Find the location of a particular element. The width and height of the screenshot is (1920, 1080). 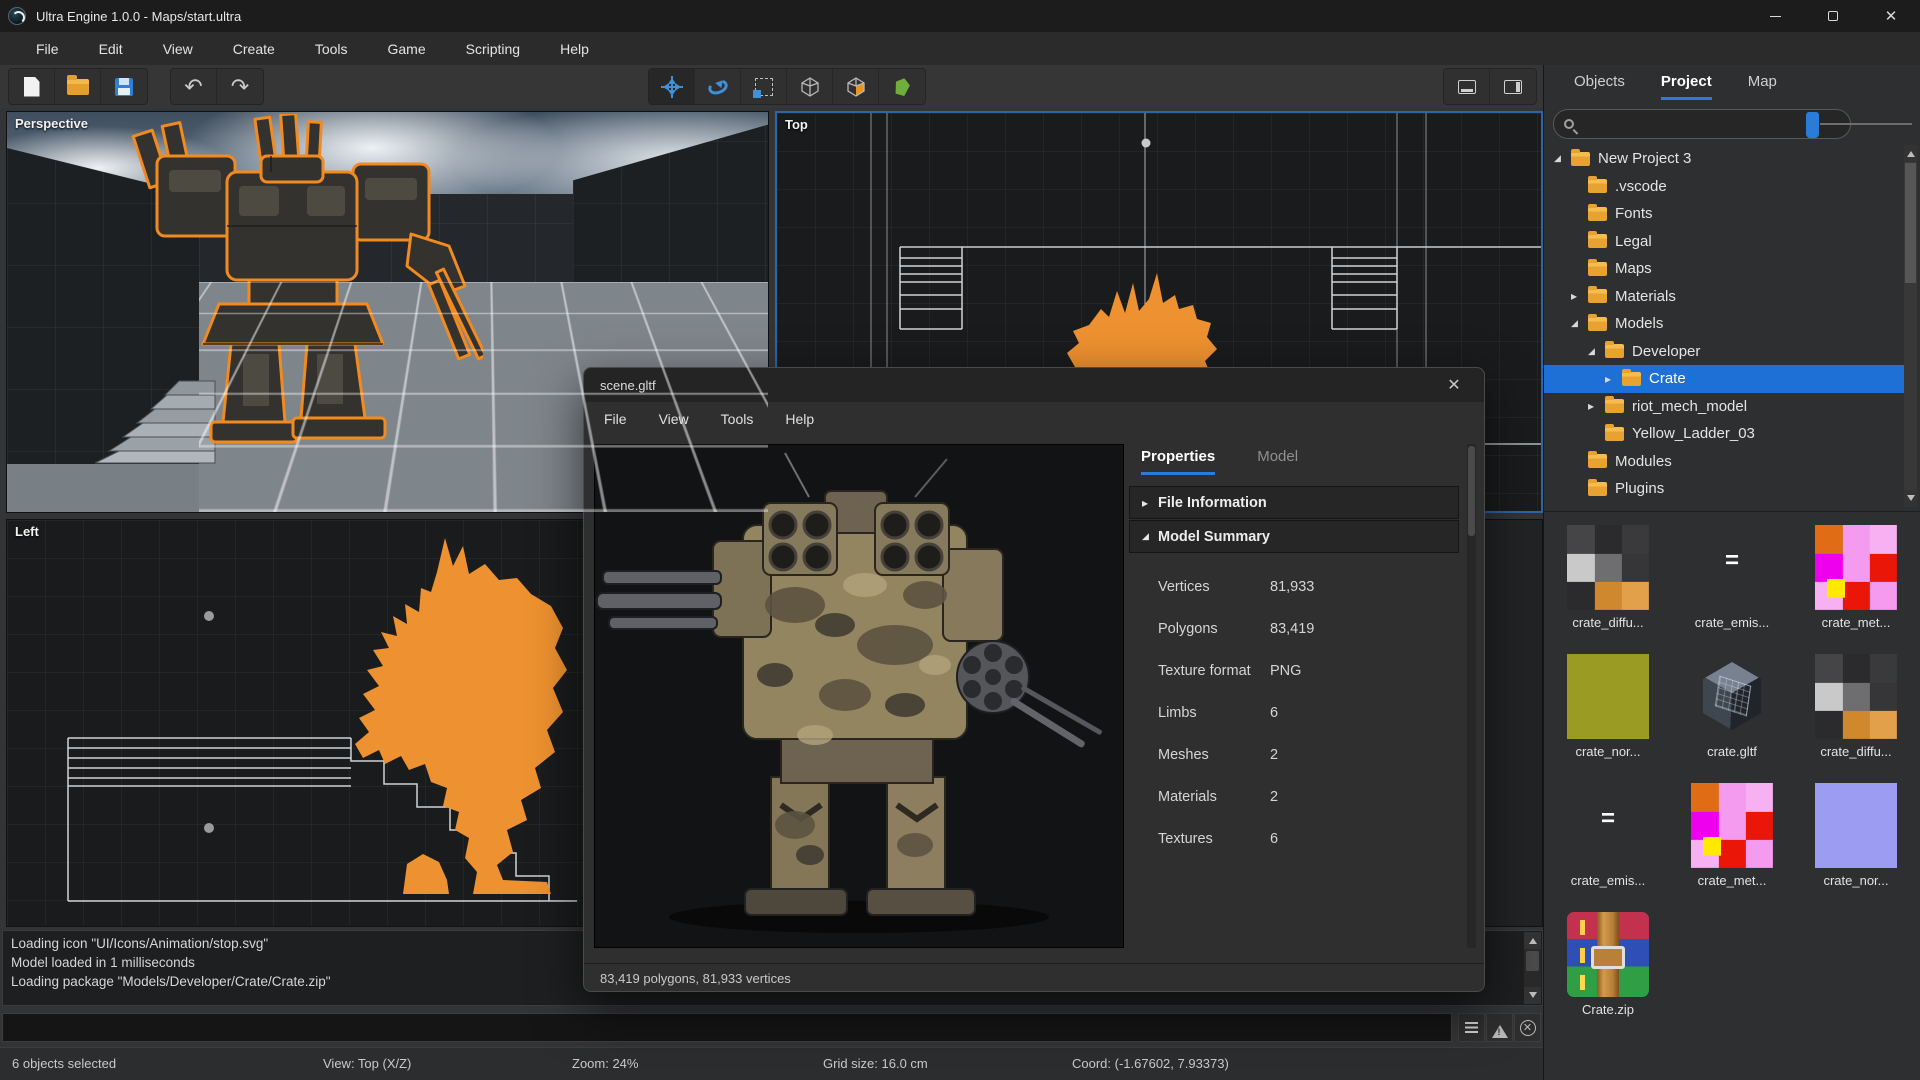

wireframe-view-button is located at coordinates (810, 86).